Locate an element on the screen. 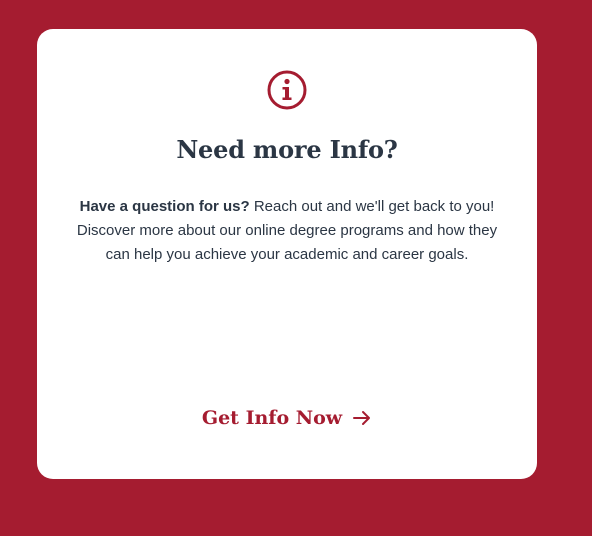  description-lead: Have a question for us? is located at coordinates (164, 206).